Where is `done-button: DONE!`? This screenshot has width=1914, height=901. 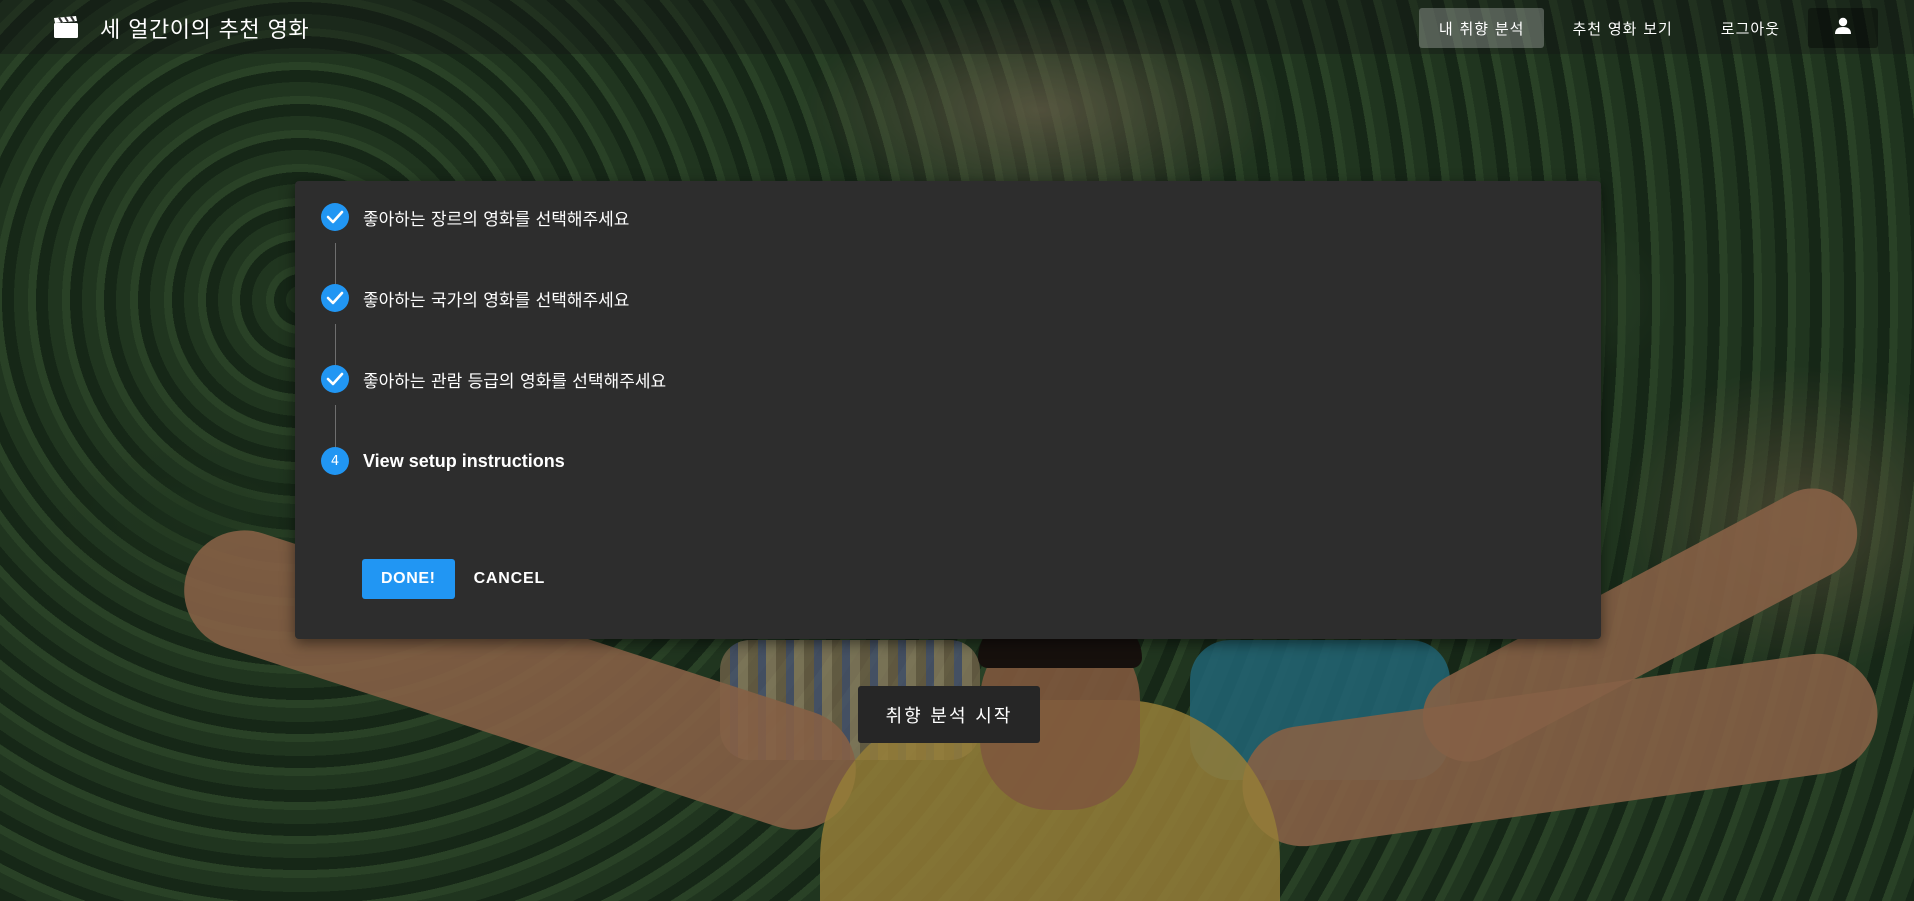
done-button: DONE! is located at coordinates (408, 579).